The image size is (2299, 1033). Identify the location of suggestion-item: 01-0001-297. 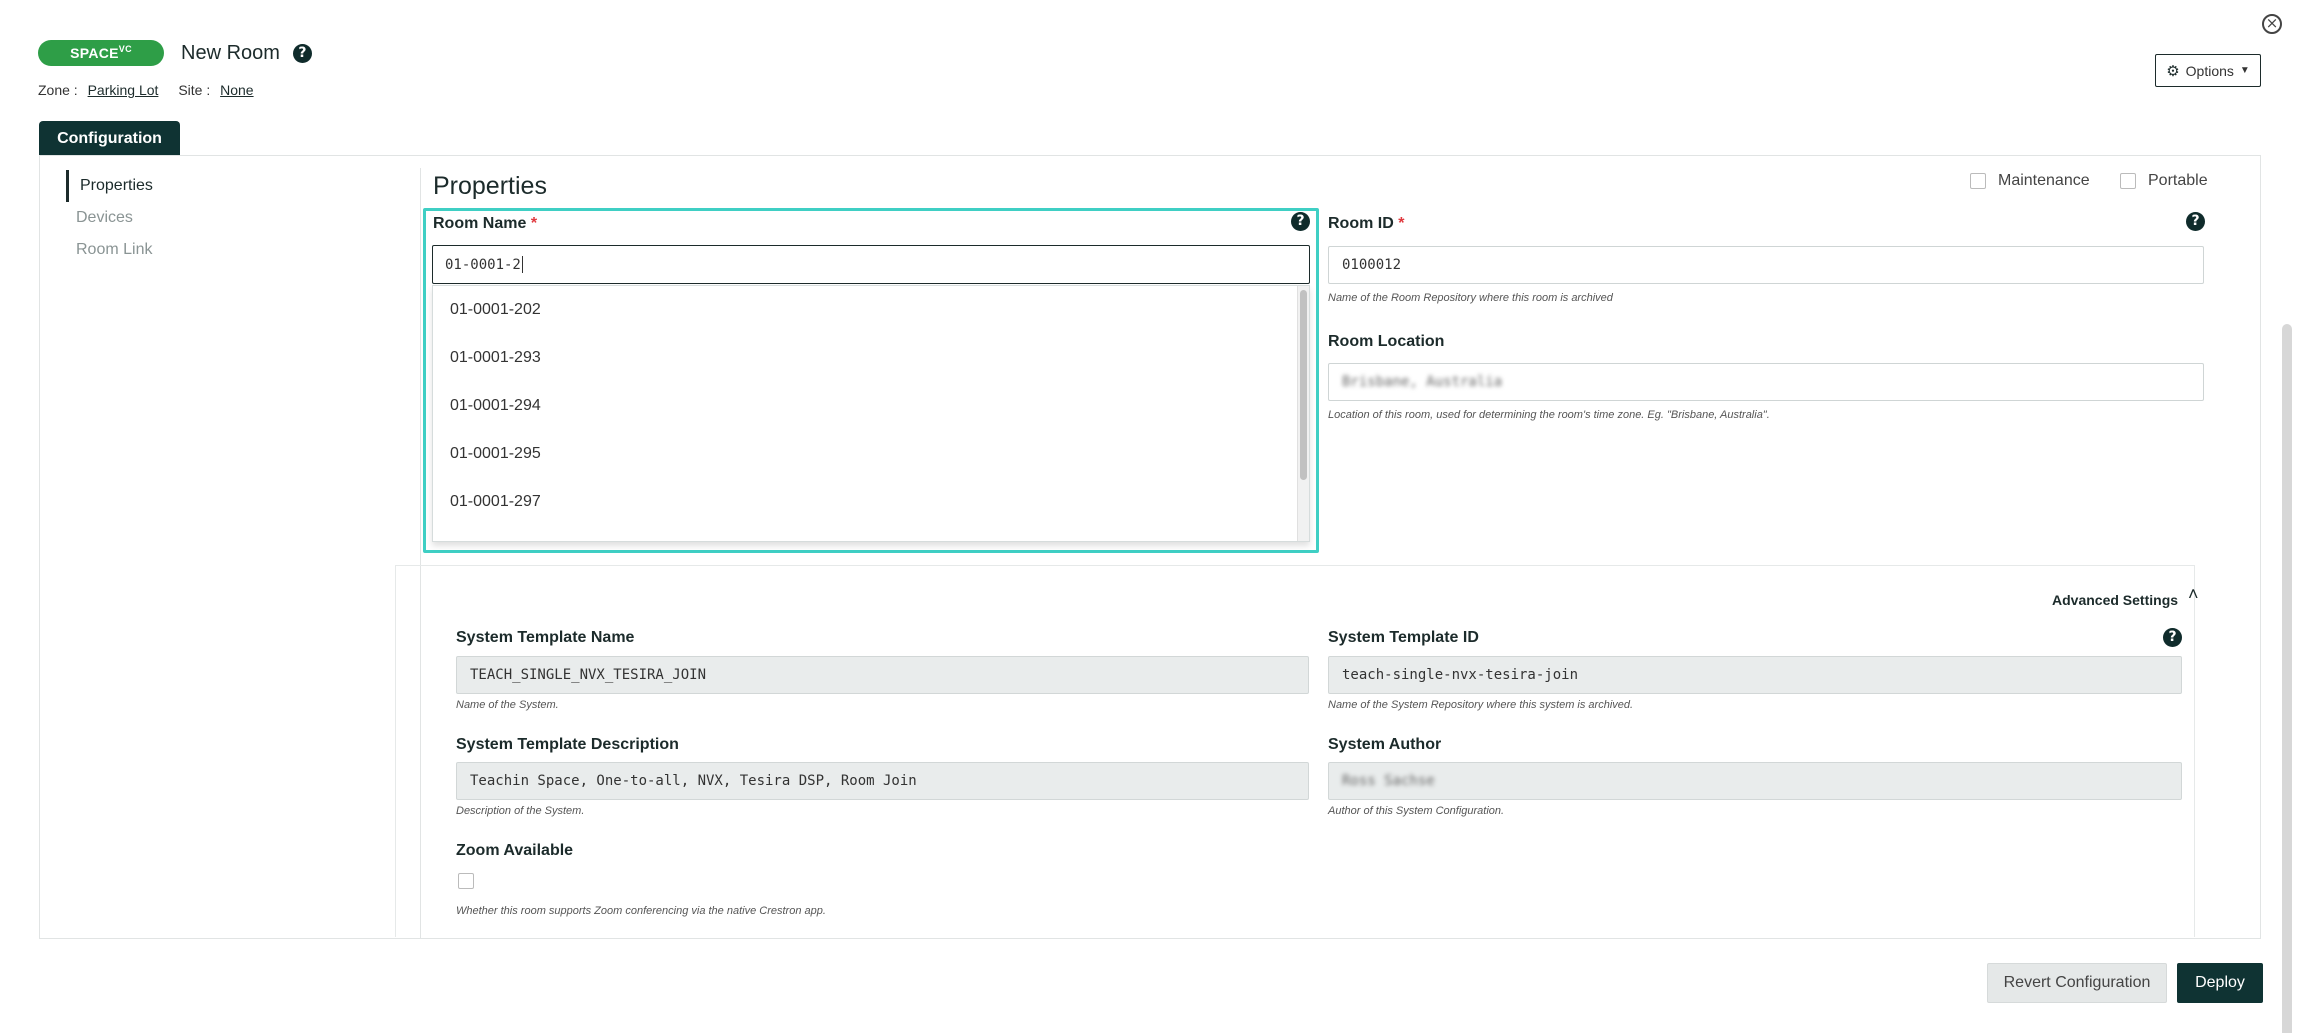
(871, 502).